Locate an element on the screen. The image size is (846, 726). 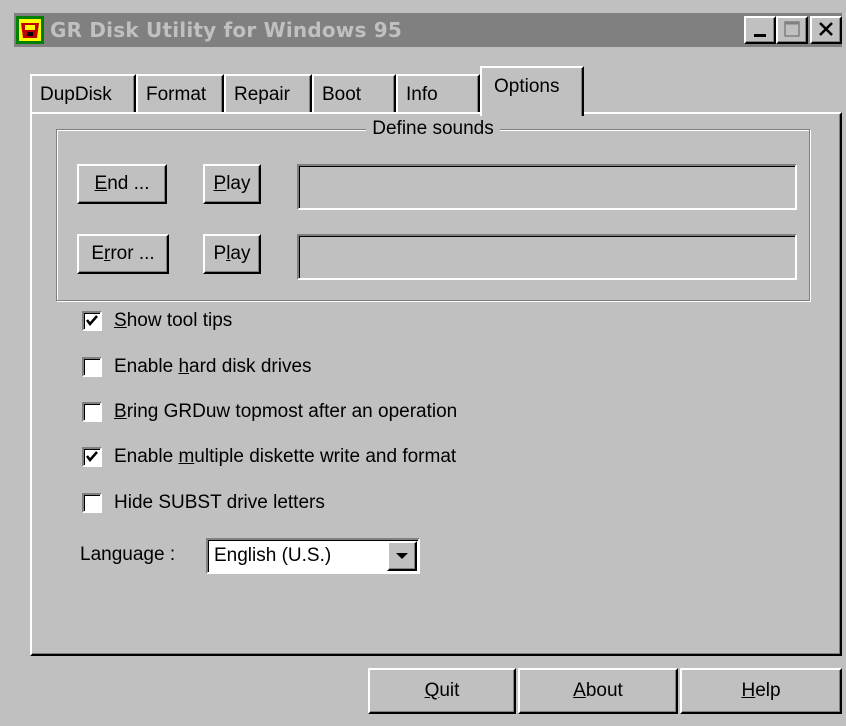
minimize-icon is located at coordinates (760, 35).